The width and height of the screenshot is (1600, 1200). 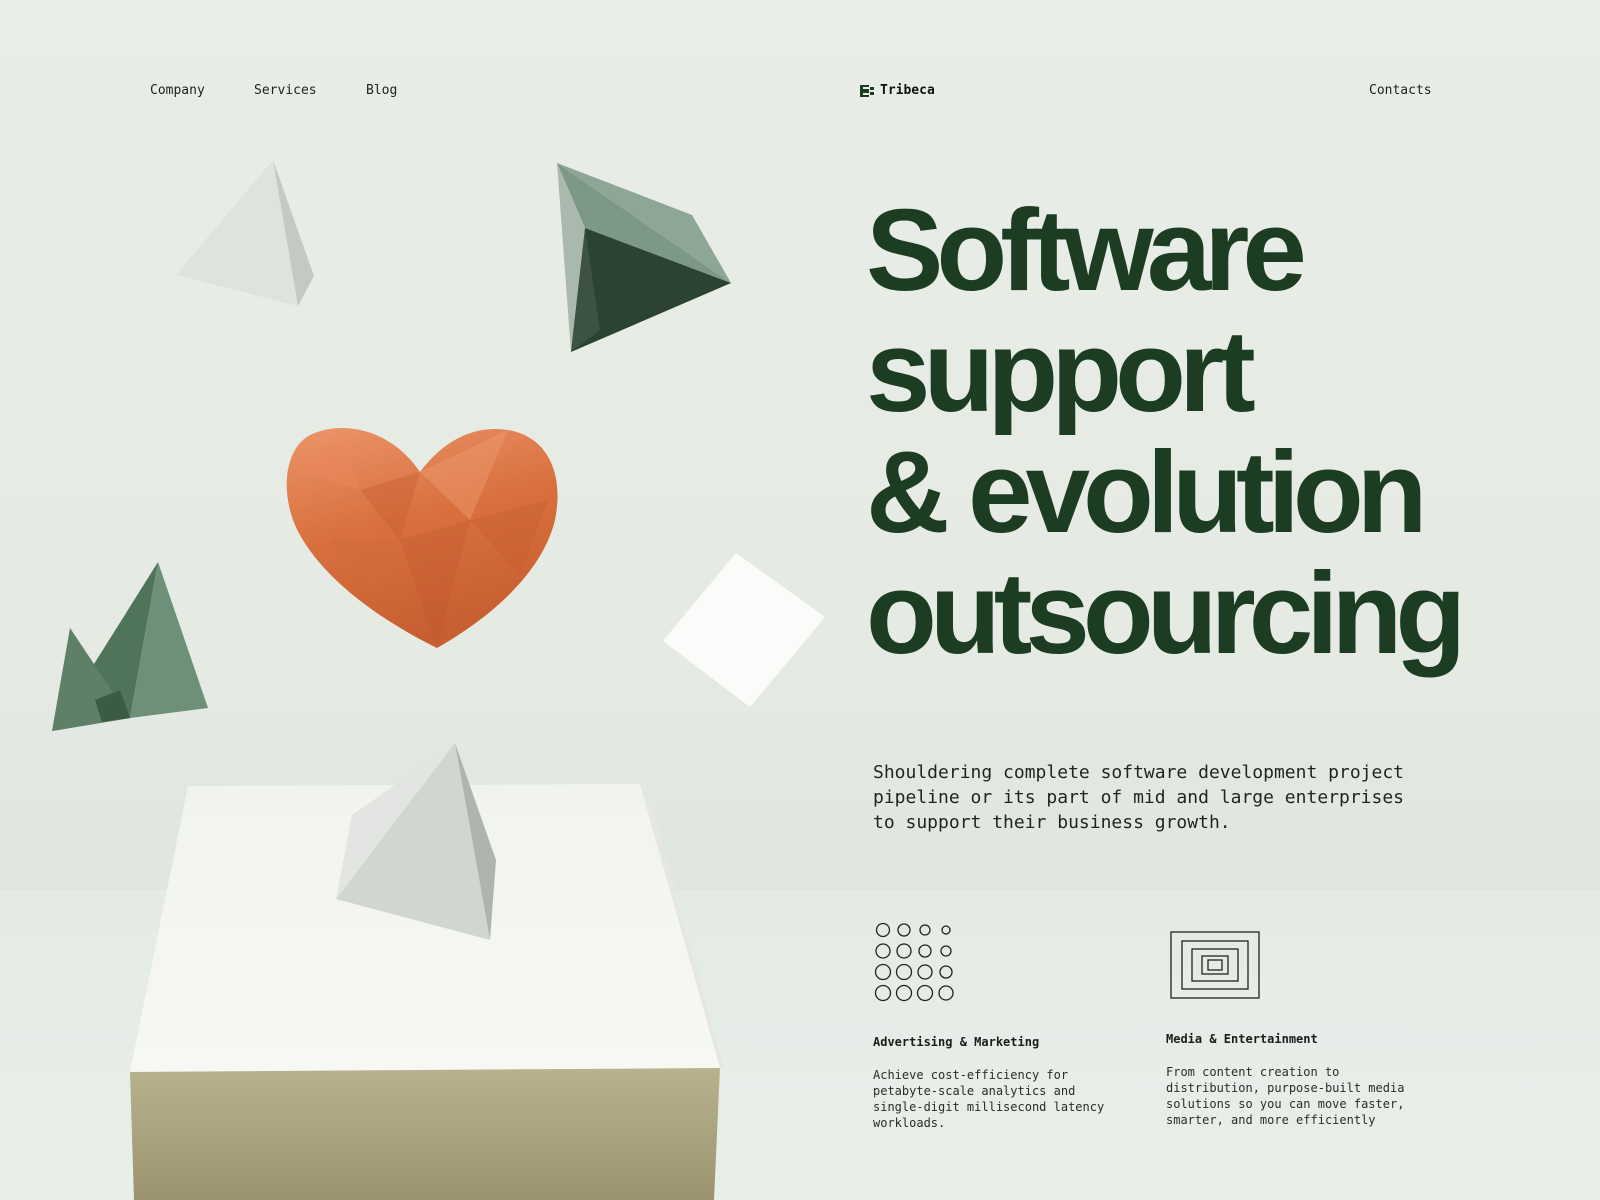 What do you see at coordinates (744, 630) in the screenshot?
I see `white-tile` at bounding box center [744, 630].